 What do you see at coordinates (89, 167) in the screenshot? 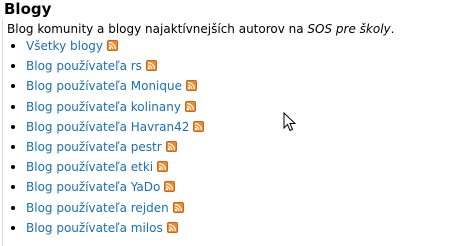
I see `blog-link-etki: Blog používateľa etki` at bounding box center [89, 167].